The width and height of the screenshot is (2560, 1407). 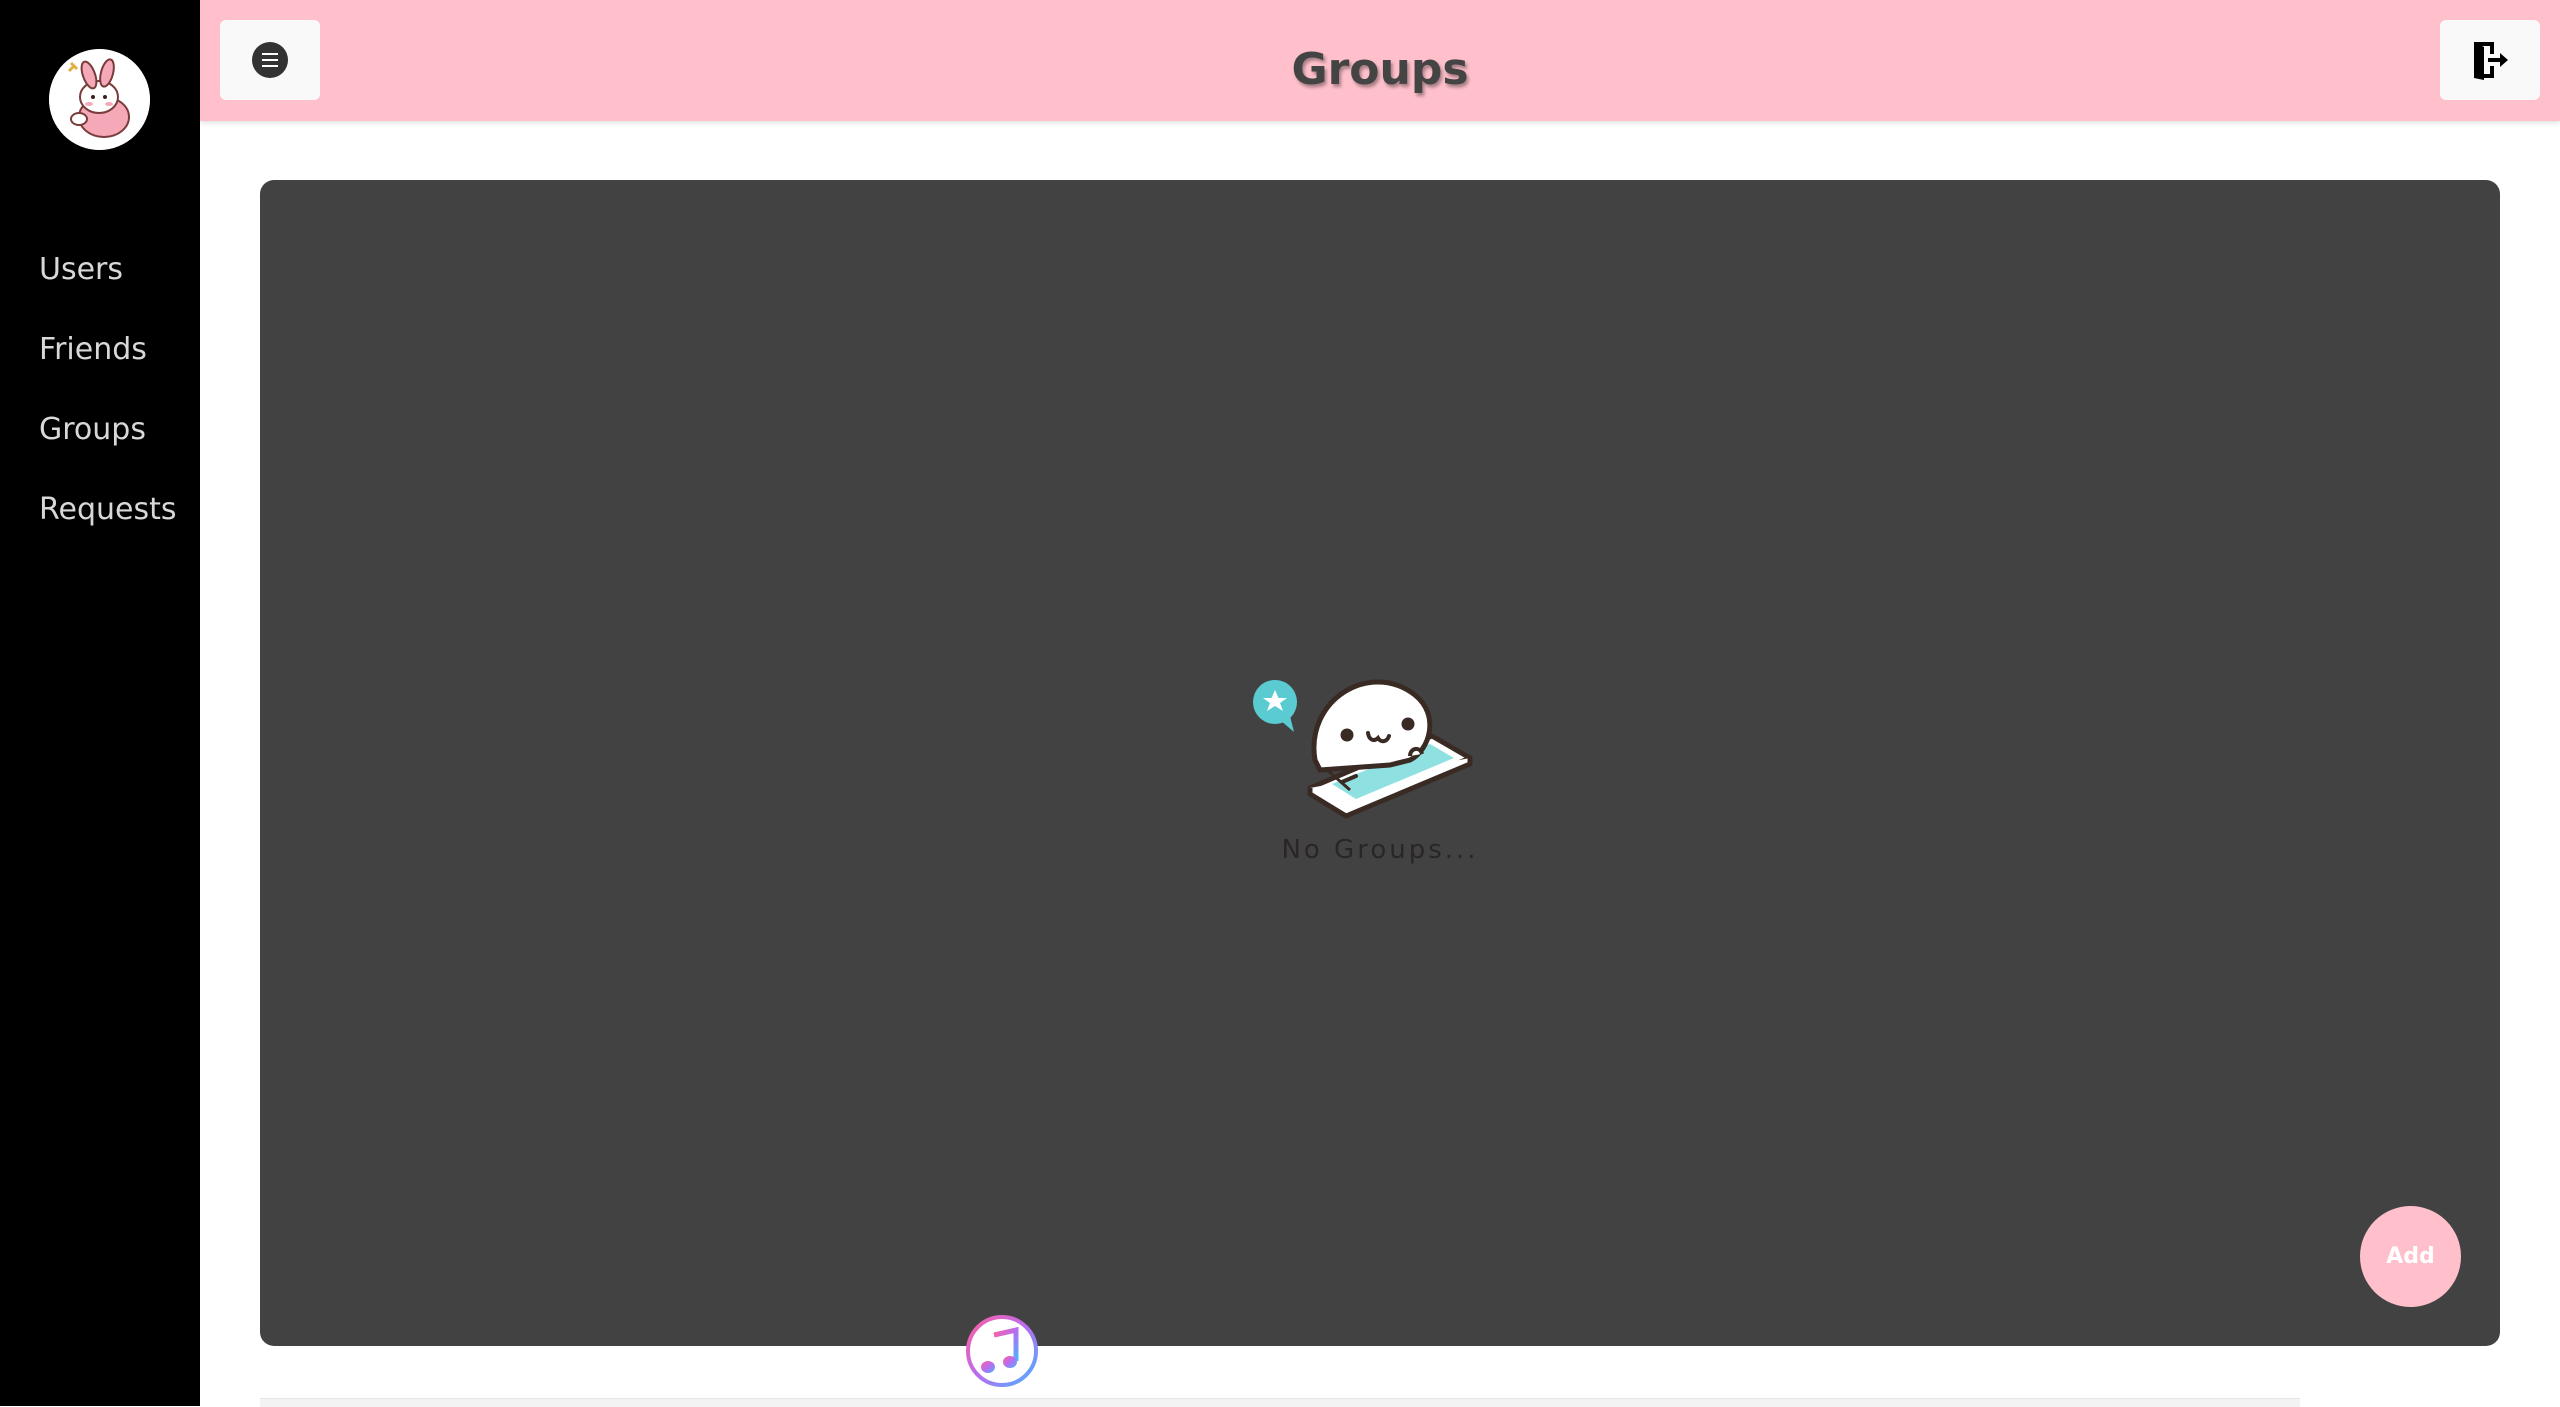 I want to click on logout-button, so click(x=2490, y=60).